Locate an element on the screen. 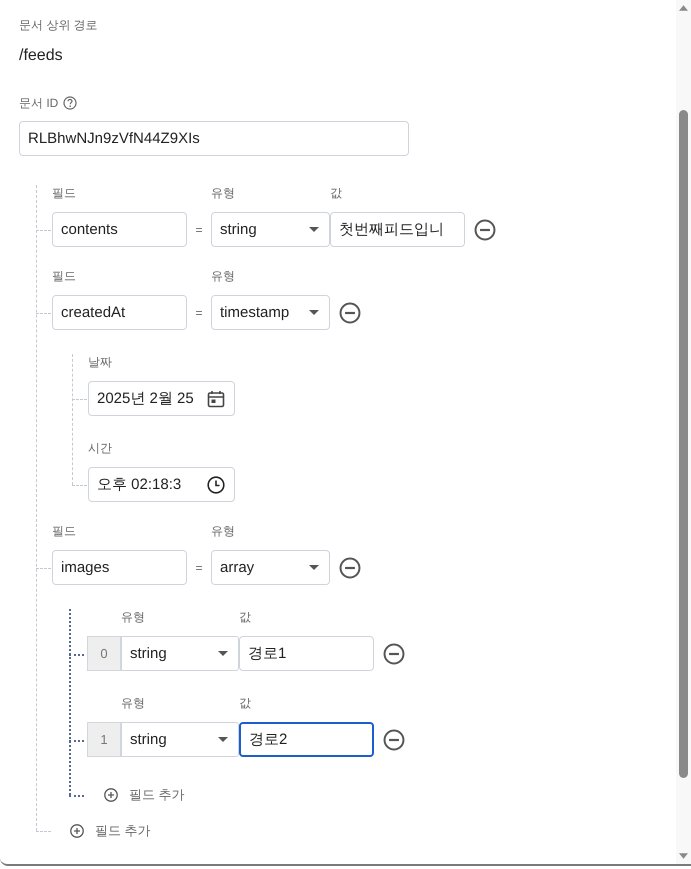 Image resolution: width=691 pixels, height=869 pixels. scroll-down-icon is located at coordinates (683, 856).